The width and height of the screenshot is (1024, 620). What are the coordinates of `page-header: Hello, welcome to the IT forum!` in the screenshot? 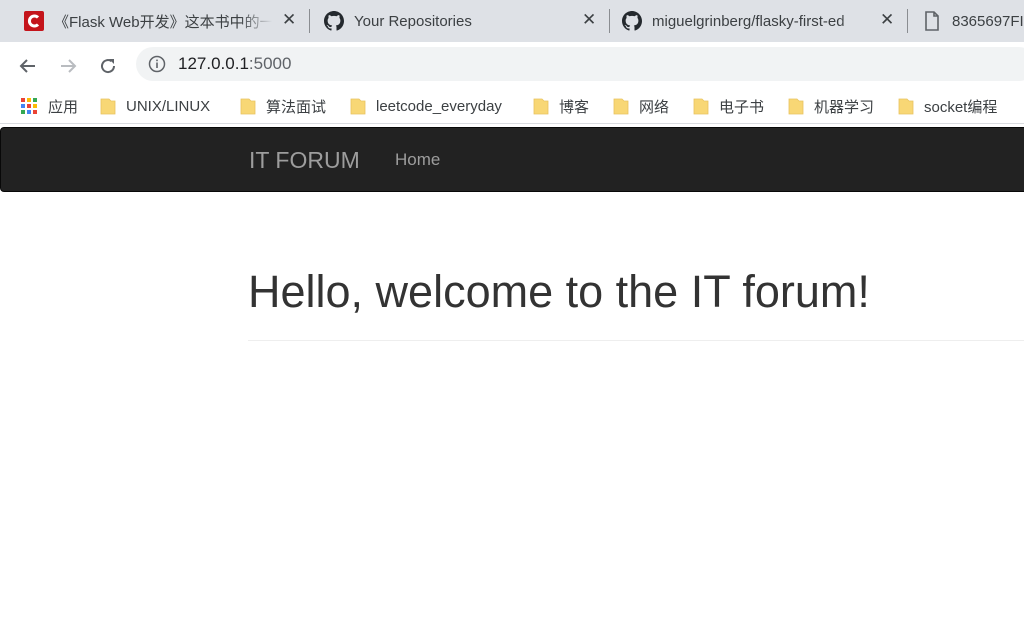 It's located at (636, 303).